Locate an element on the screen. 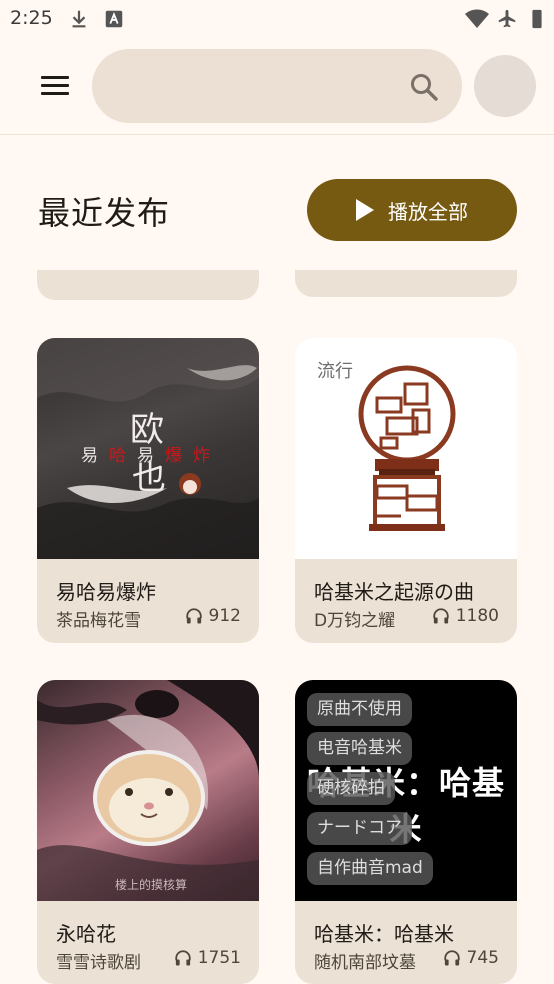 This screenshot has height=984, width=554. play-count-value: 1751 is located at coordinates (219, 958).